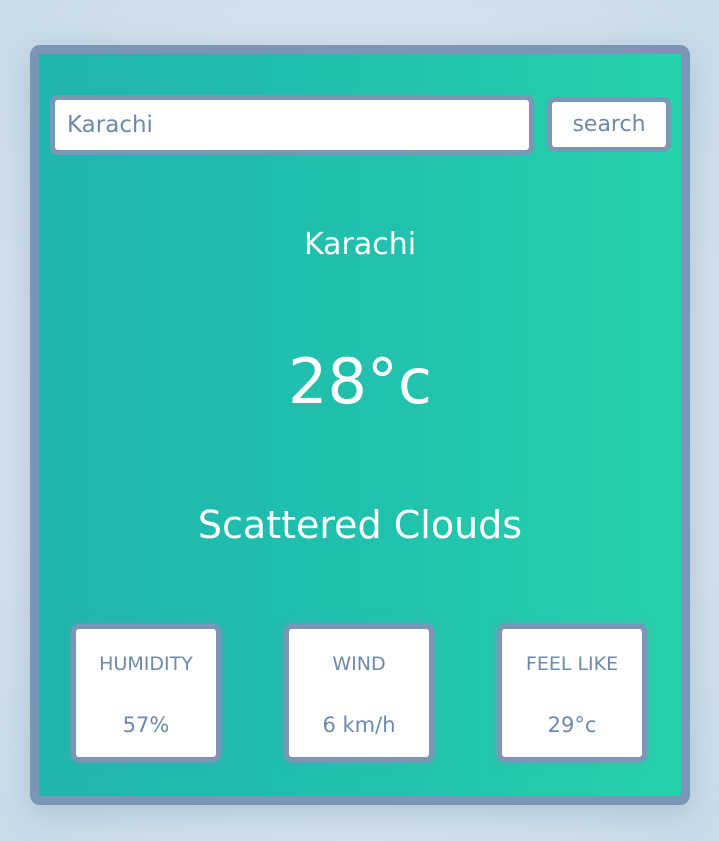  Describe the element at coordinates (360, 525) in the screenshot. I see `weather-description: Scattered Clouds` at that location.